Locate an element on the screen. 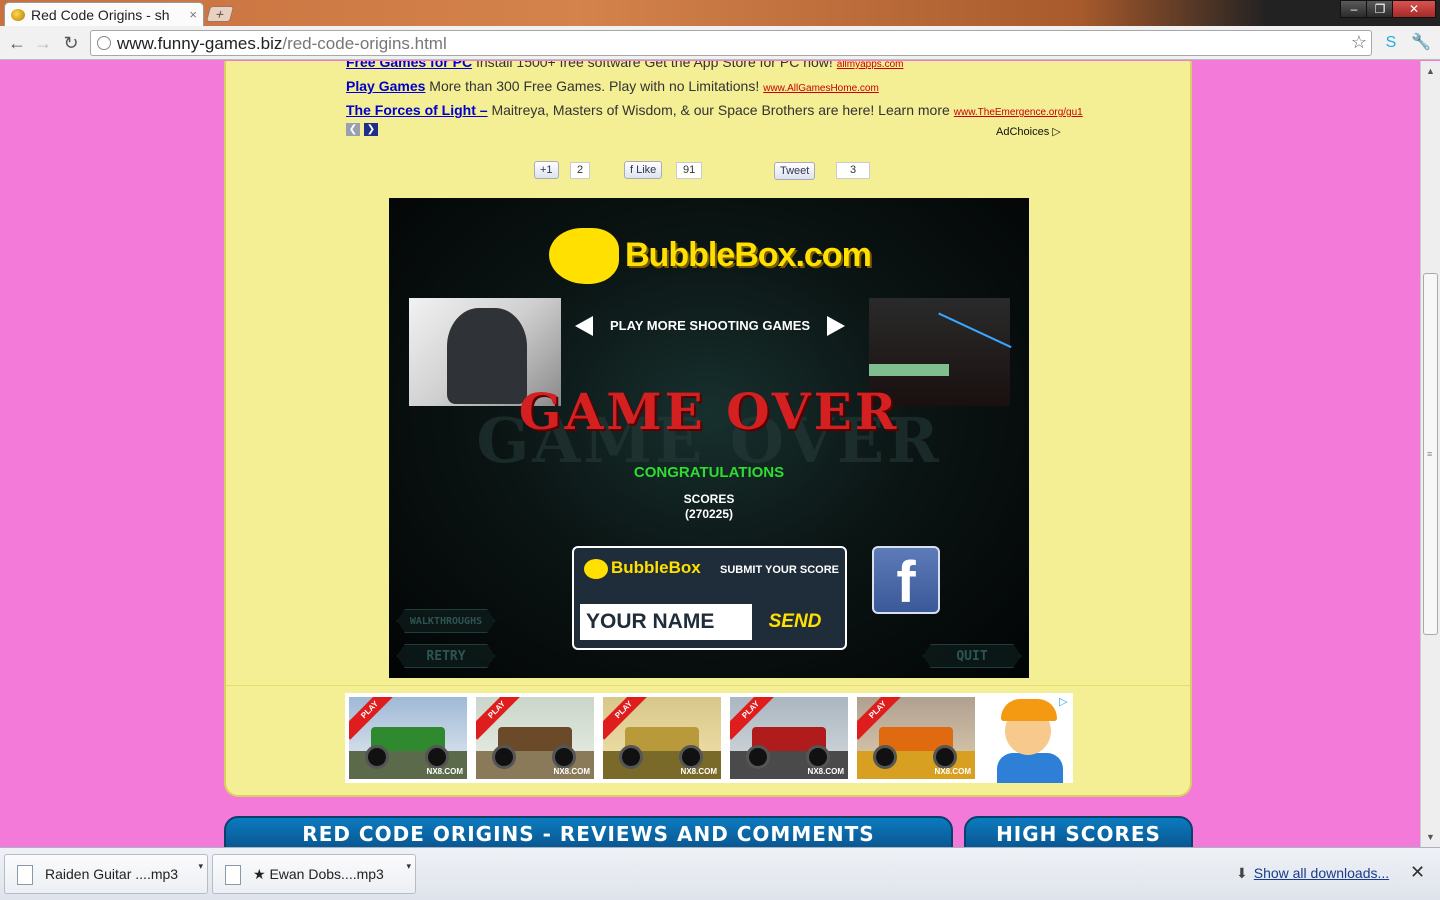 The height and width of the screenshot is (900, 1440). play-more-label: PLAY MORE SHOOTING GAMES is located at coordinates (710, 326).